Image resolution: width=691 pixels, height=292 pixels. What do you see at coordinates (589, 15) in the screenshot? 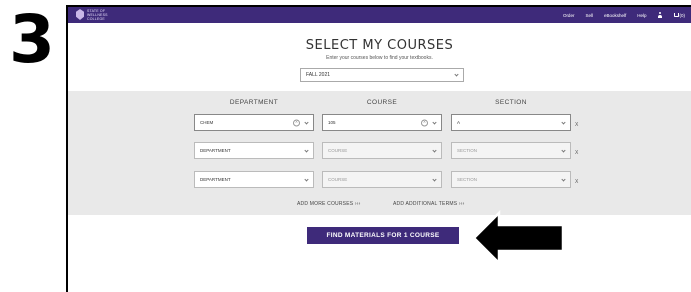
I see `nav-sell: Sell` at bounding box center [589, 15].